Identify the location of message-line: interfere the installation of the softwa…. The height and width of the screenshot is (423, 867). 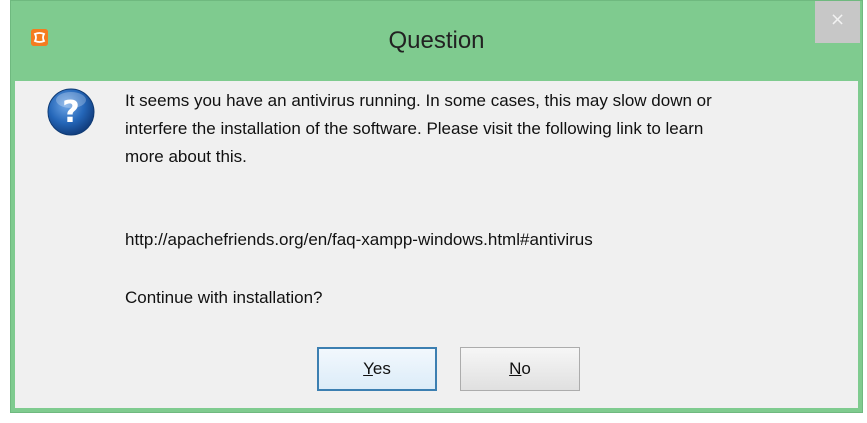
(414, 128).